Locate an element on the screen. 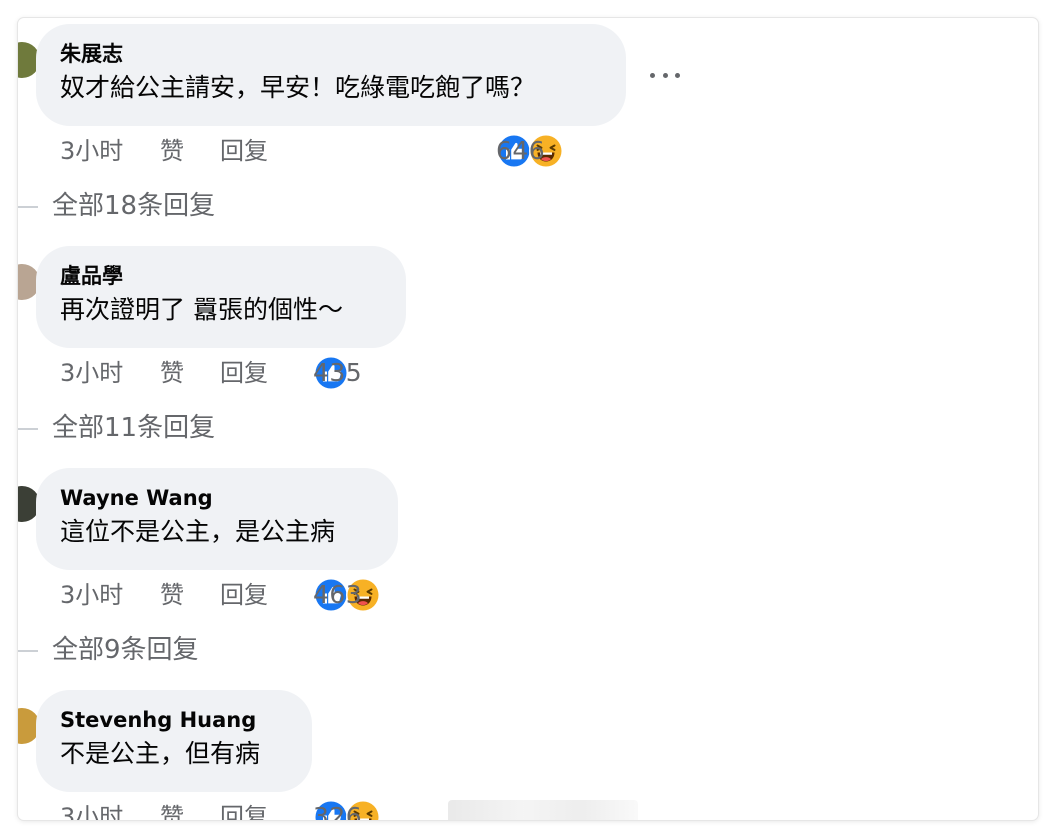  view-replies-link: 全部11条回复 is located at coordinates (116, 428).